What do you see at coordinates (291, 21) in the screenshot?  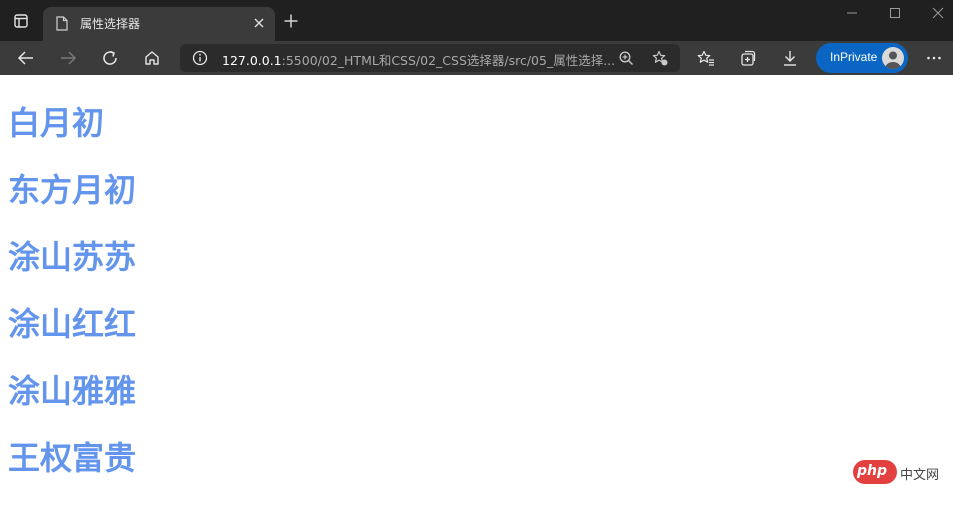 I see `plus-icon` at bounding box center [291, 21].